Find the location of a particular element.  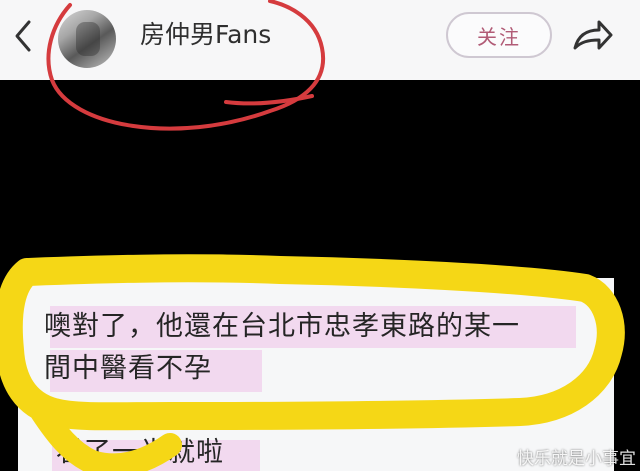

follow-button: 关注 is located at coordinates (499, 35).